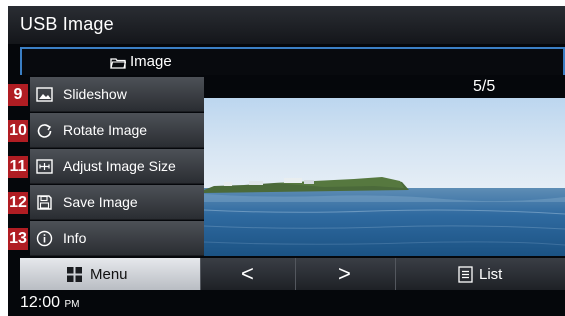  What do you see at coordinates (75, 238) in the screenshot?
I see `menu-item-label: Info` at bounding box center [75, 238].